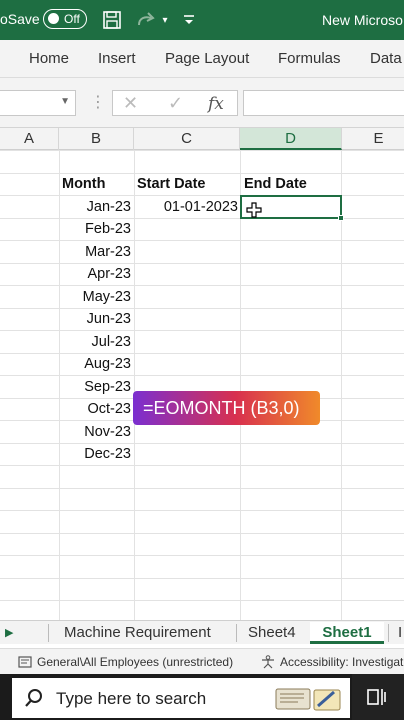  I want to click on formula-buttons: ✕ ✓ fx, so click(175, 103).